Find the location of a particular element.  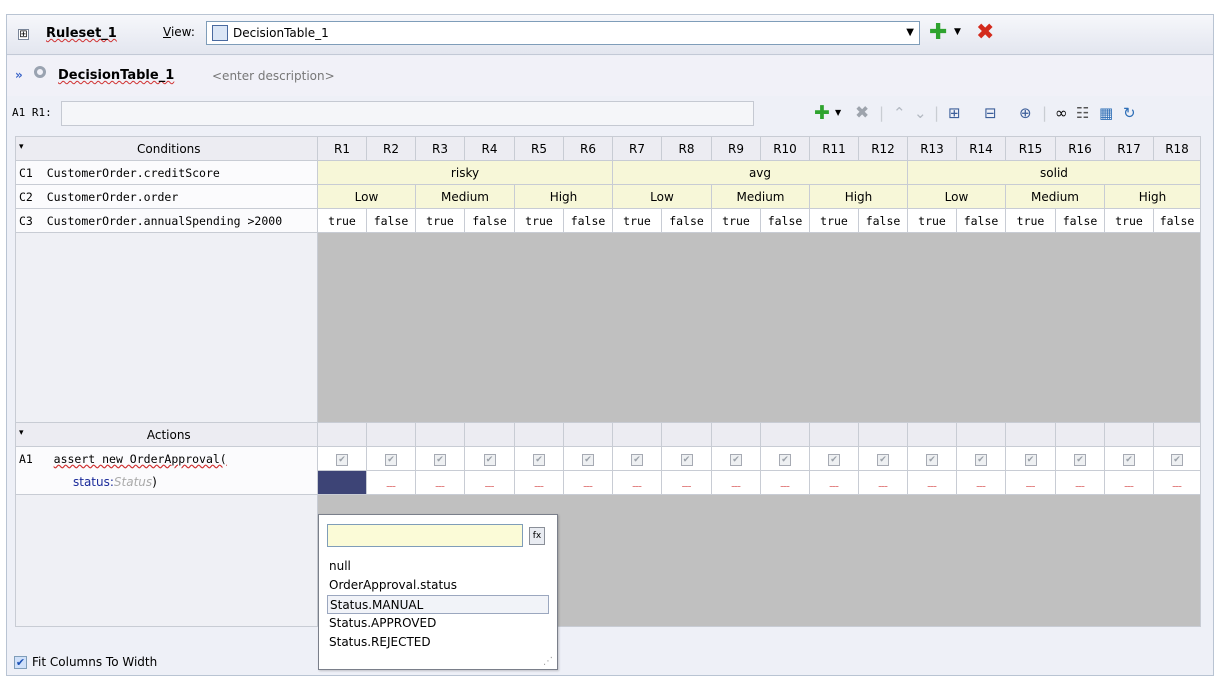

search-icon is located at coordinates (40, 72).